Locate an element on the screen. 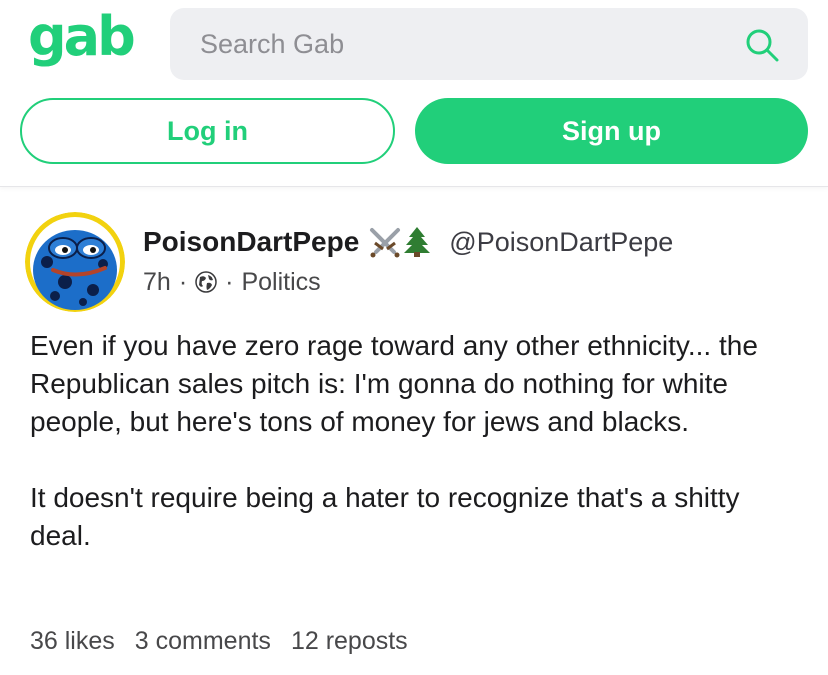 This screenshot has height=675, width=828. login-button-label: Log in is located at coordinates (207, 130).